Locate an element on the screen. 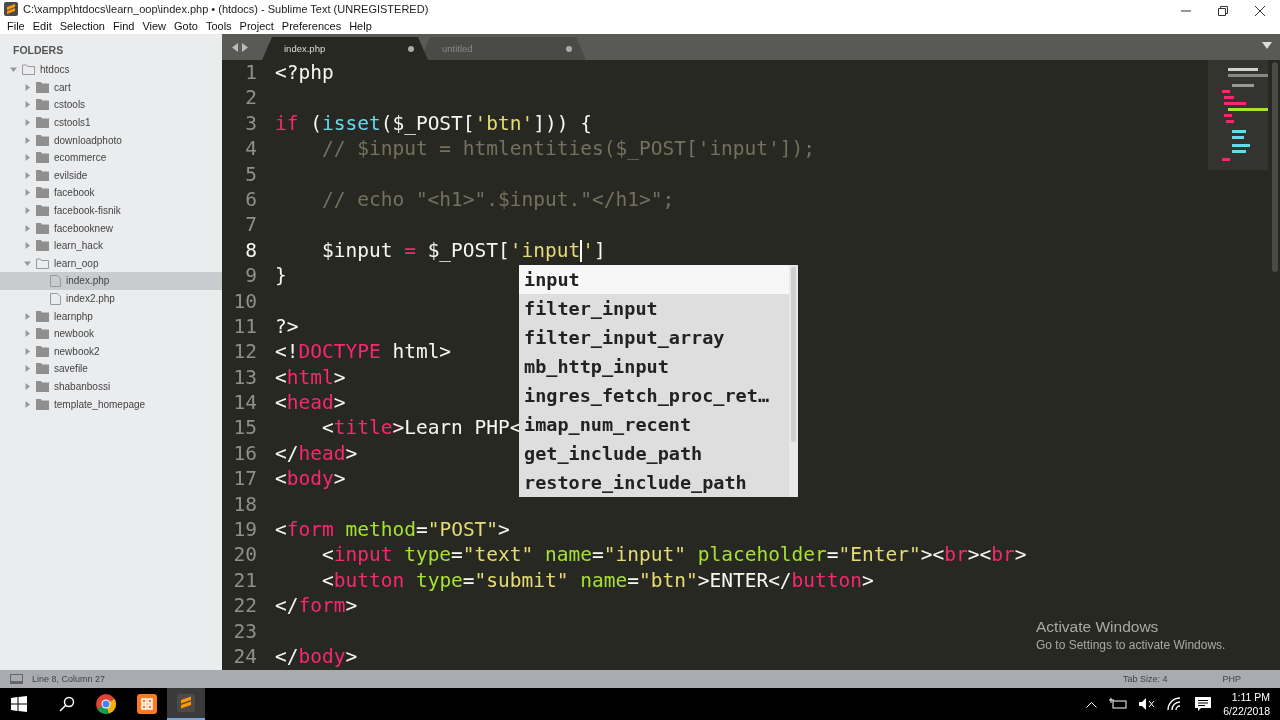 This screenshot has height=720, width=1280. time: 1:11 PM is located at coordinates (1250, 697).